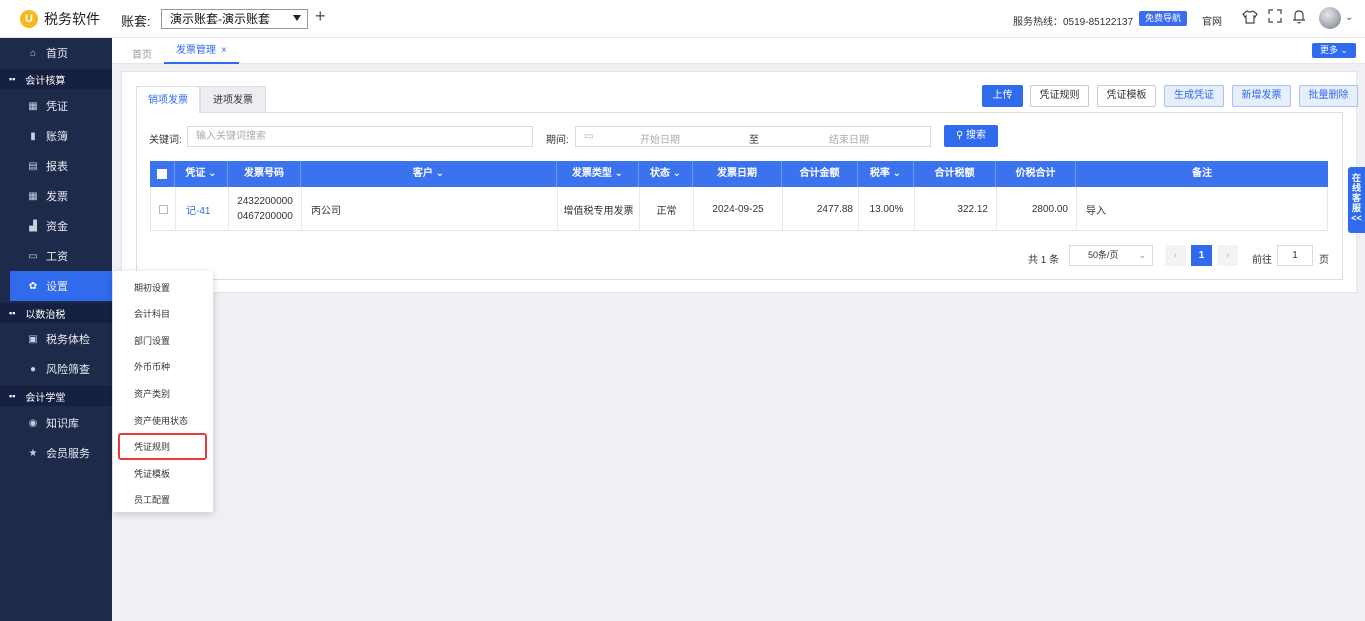  I want to click on column-header-invoice-date: 发票日期, so click(737, 174).